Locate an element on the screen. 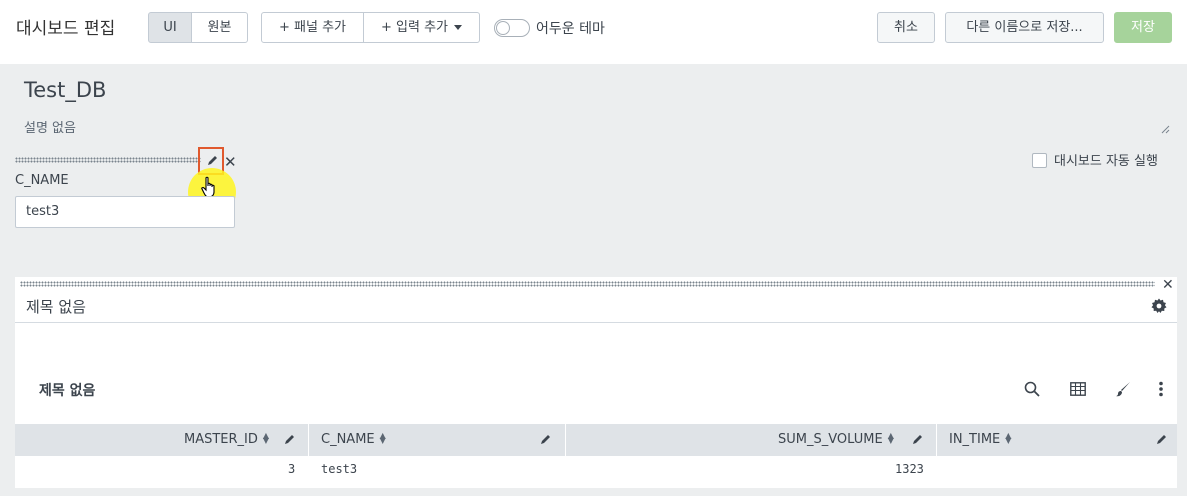  dashboard-title: Test_DB is located at coordinates (65, 90).